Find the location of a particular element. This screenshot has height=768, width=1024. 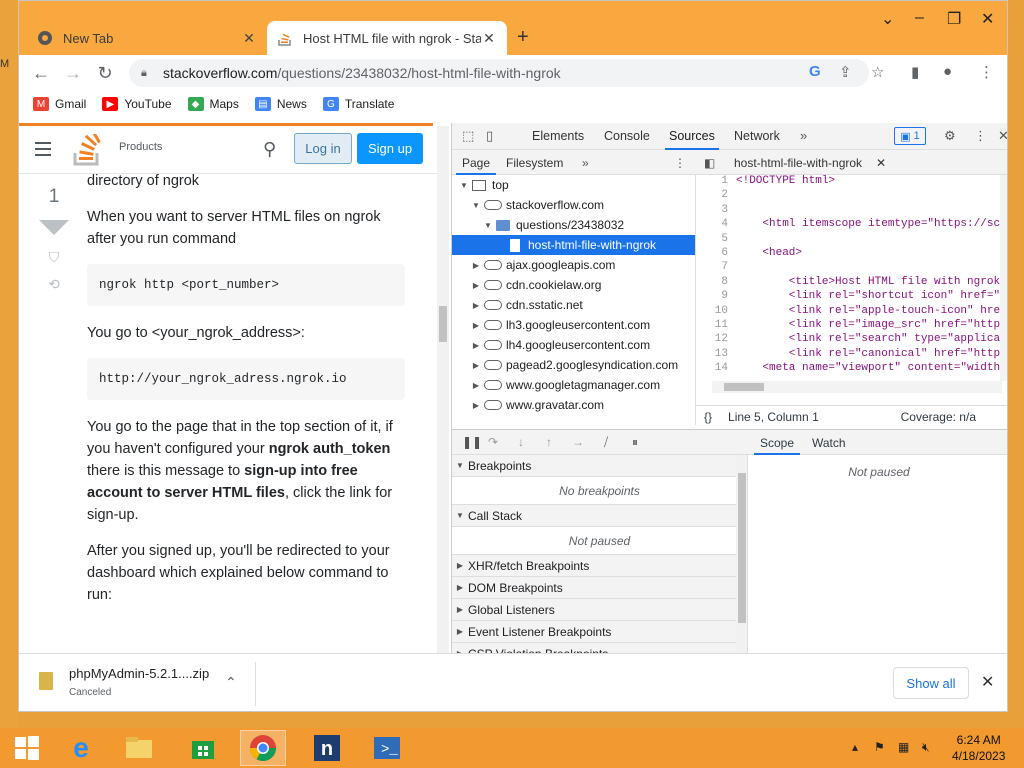

line-number: 2 is located at coordinates (716, 196).